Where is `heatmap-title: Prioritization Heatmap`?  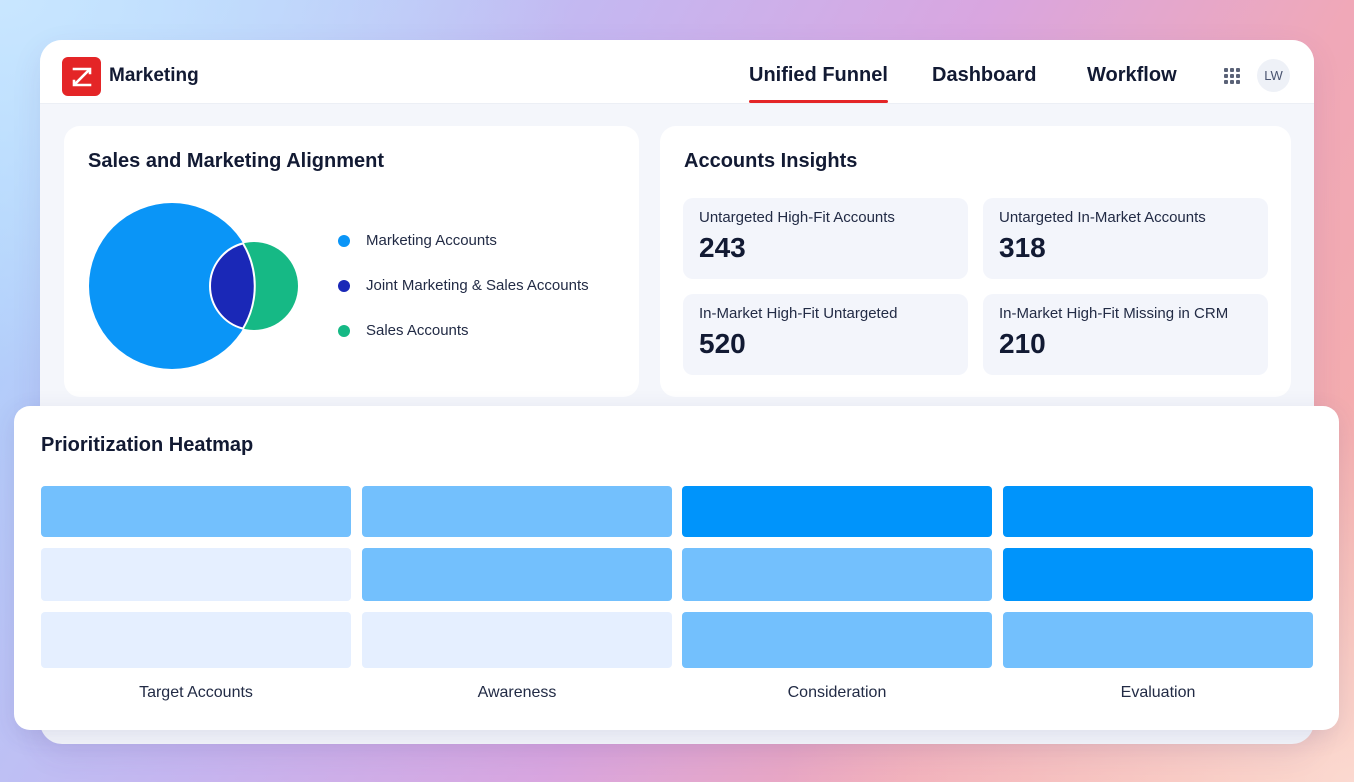 heatmap-title: Prioritization Heatmap is located at coordinates (147, 445).